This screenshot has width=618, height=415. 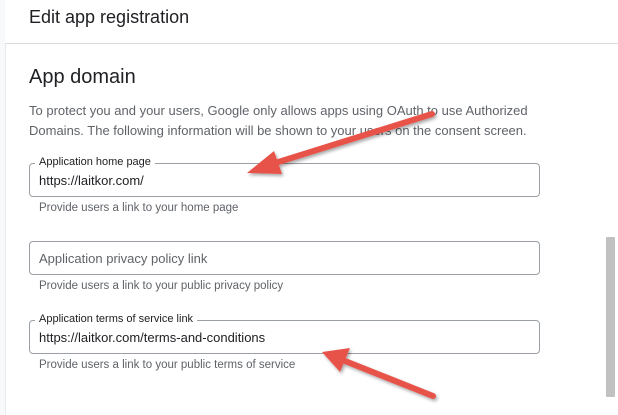 What do you see at coordinates (91, 181) in the screenshot?
I see `home-page-value: https://laitkor.com/` at bounding box center [91, 181].